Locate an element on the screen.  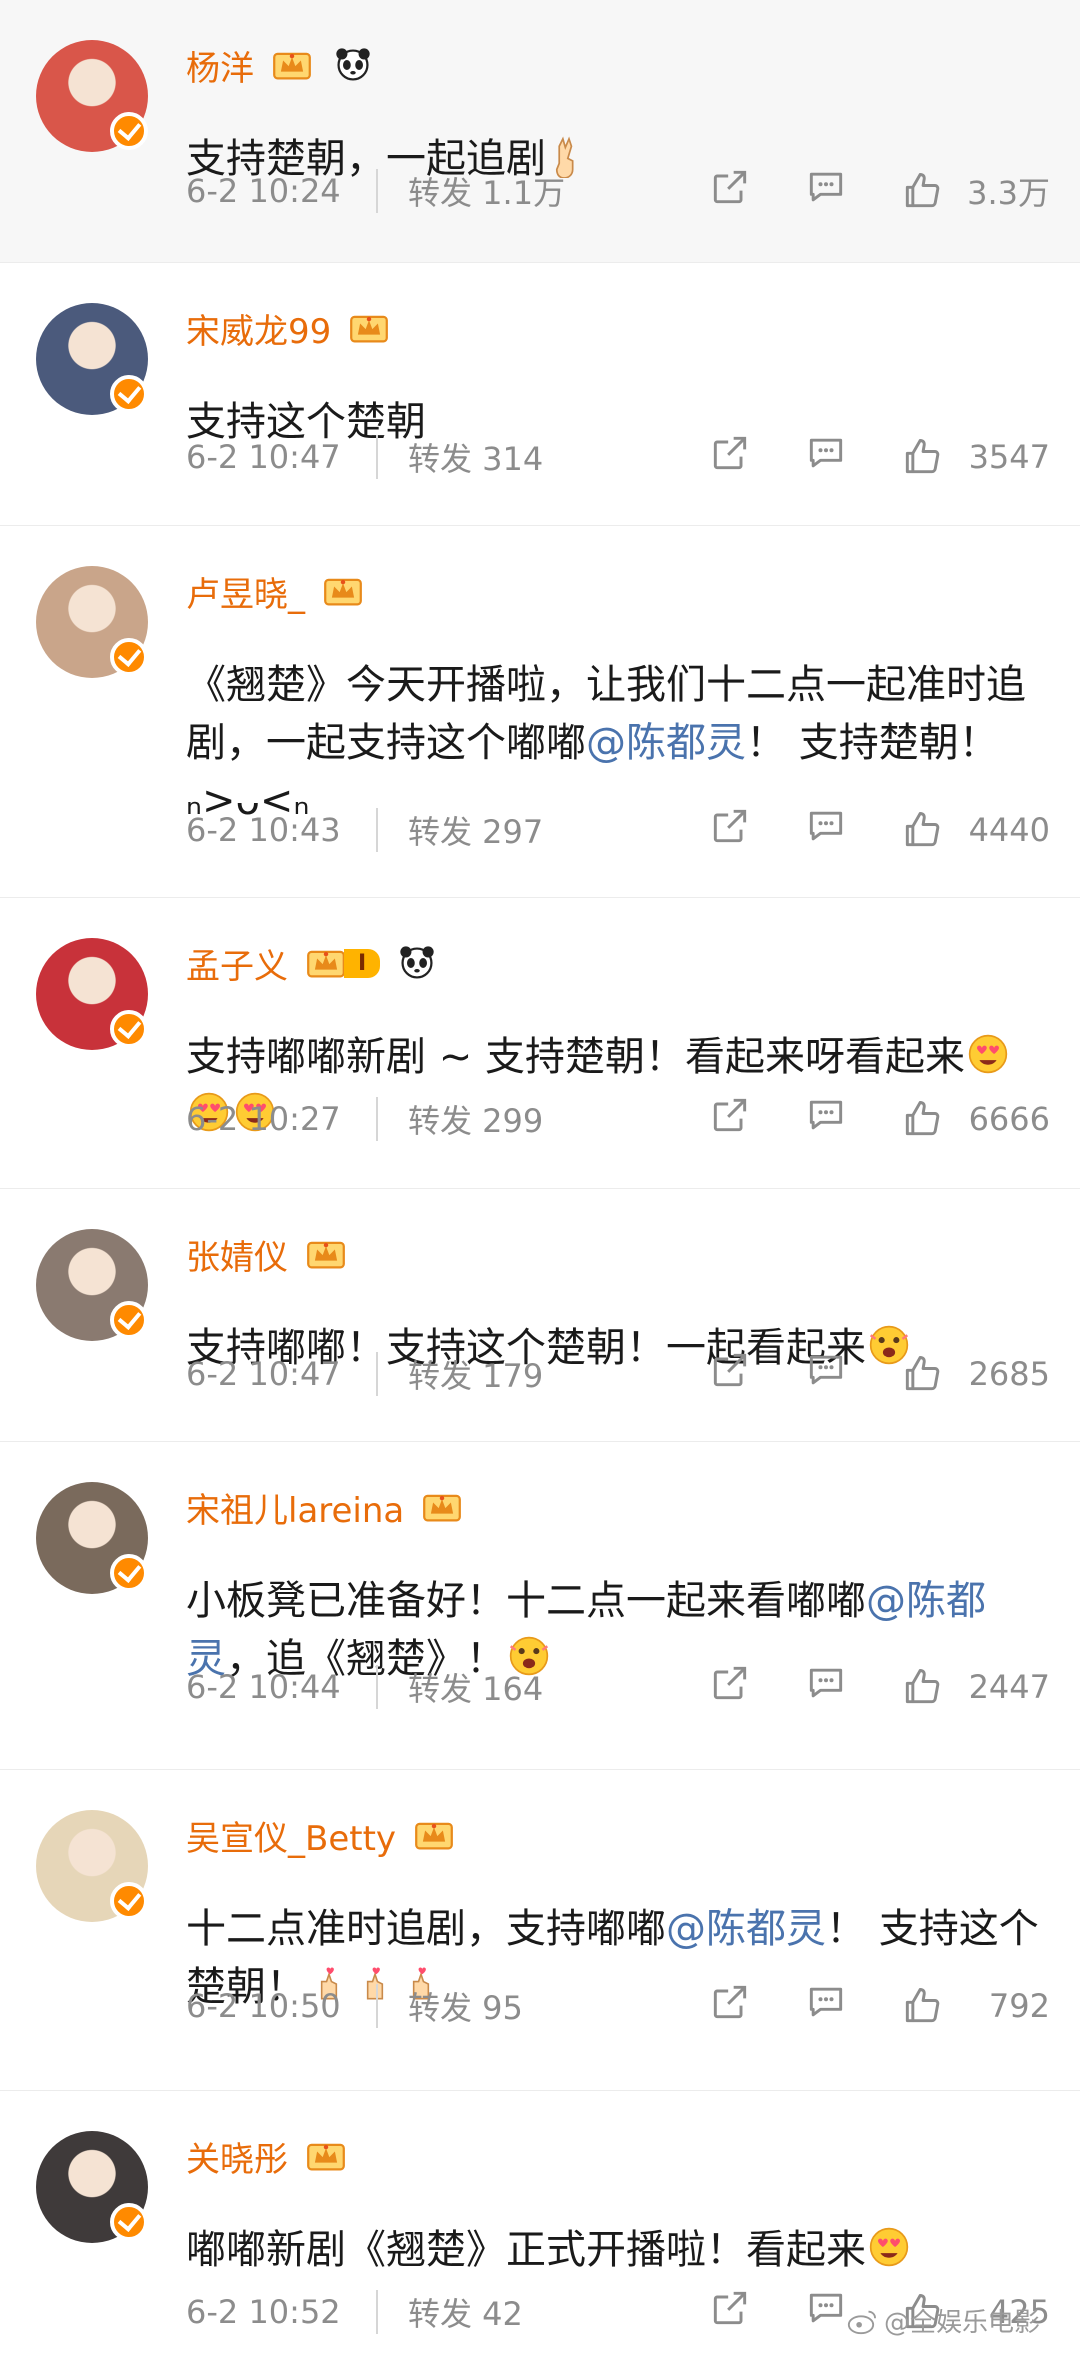
post-header: 宋威龙99 is located at coordinates (289, 328).